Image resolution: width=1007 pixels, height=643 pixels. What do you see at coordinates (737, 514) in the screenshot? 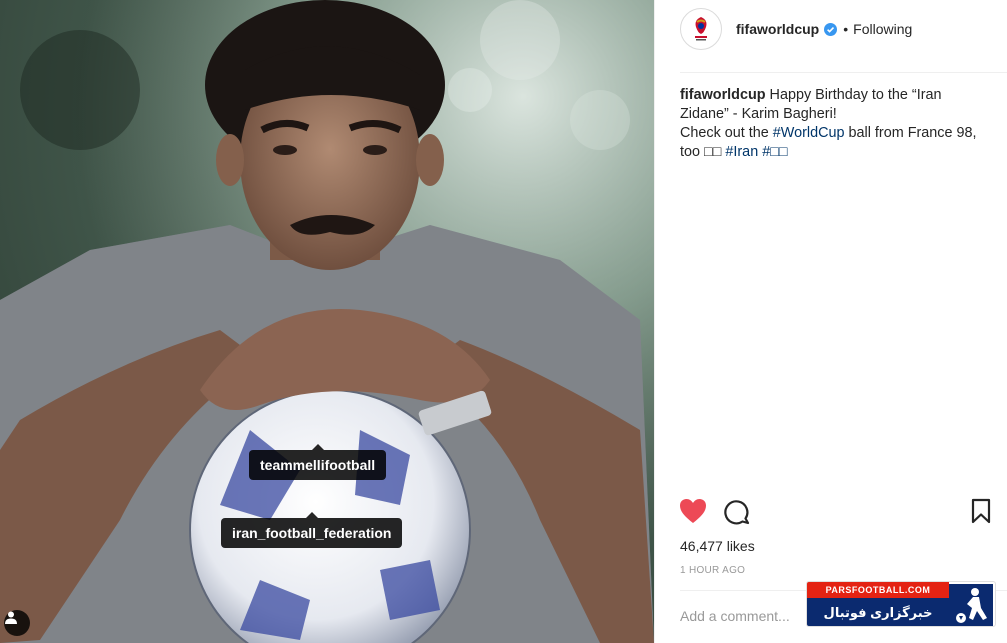
I see `comment-icon` at bounding box center [737, 514].